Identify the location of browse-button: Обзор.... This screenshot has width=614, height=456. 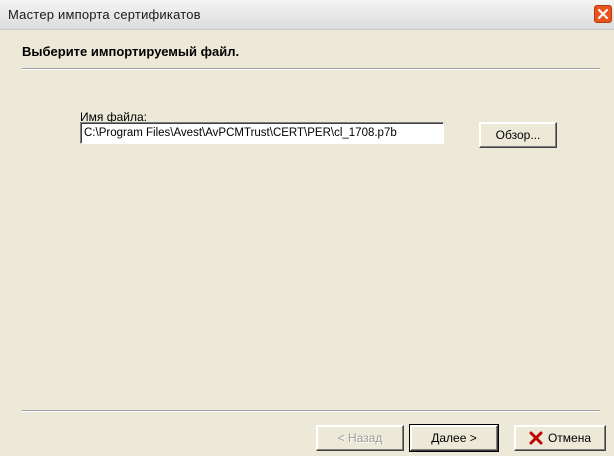
(518, 135).